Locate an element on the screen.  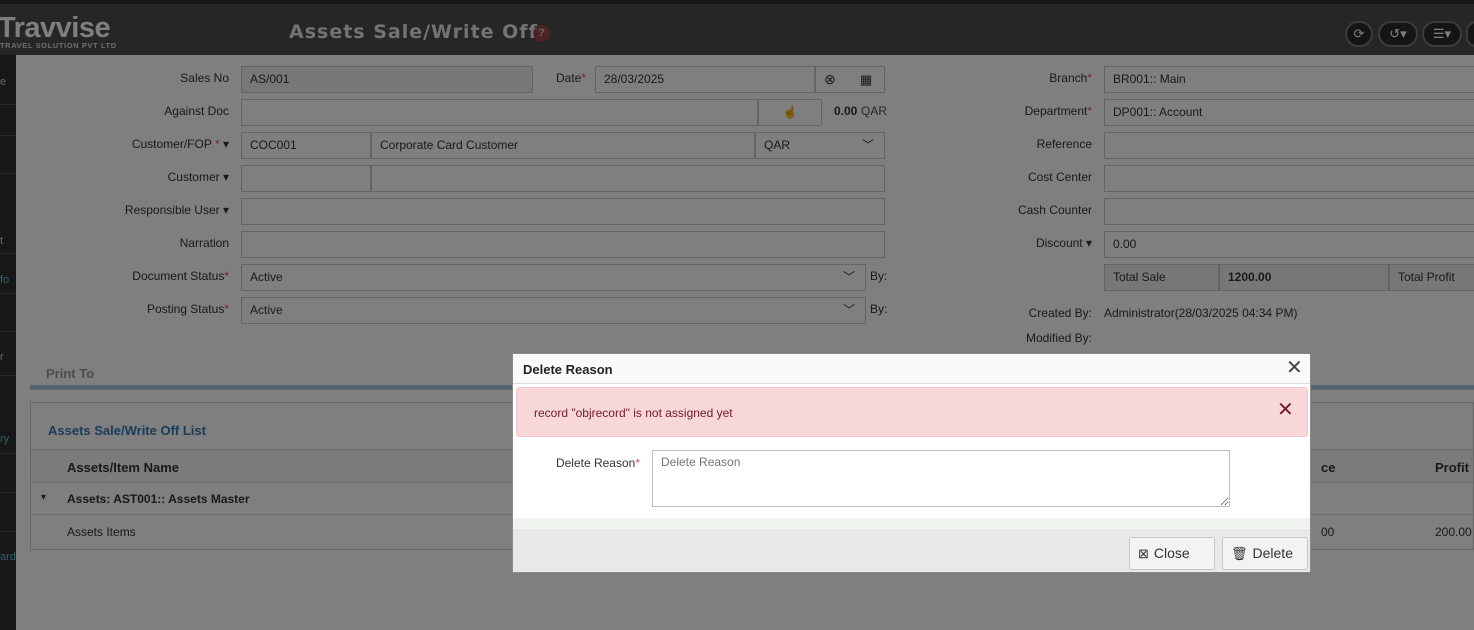
dialog-header: Delete Reason ✕ is located at coordinates (911, 369).